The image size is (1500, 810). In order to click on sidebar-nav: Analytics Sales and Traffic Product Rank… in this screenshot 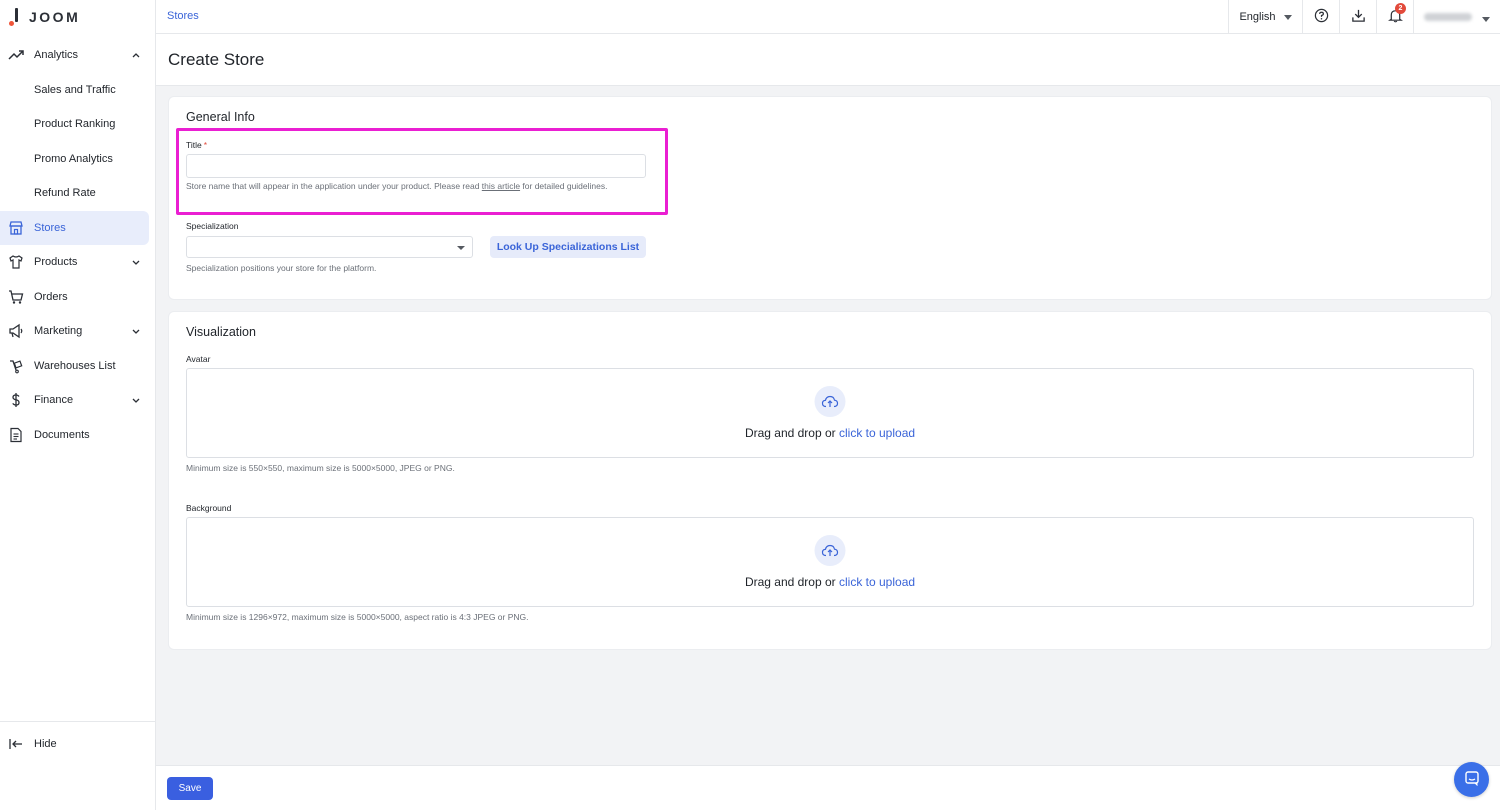, I will do `click(77, 245)`.